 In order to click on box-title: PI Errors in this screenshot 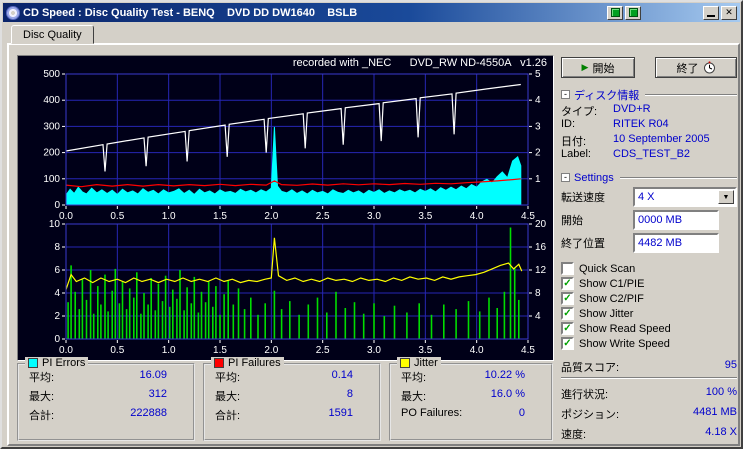, I will do `click(64, 363)`.